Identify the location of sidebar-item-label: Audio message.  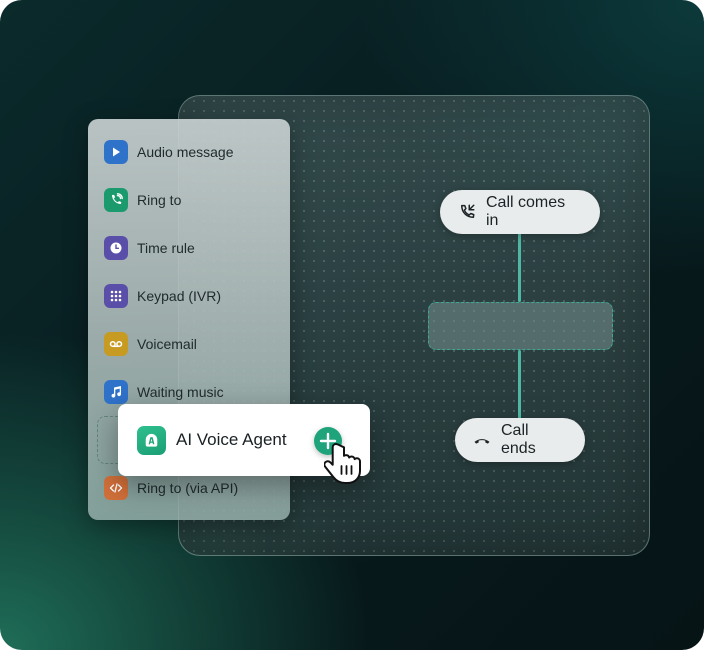
(185, 152).